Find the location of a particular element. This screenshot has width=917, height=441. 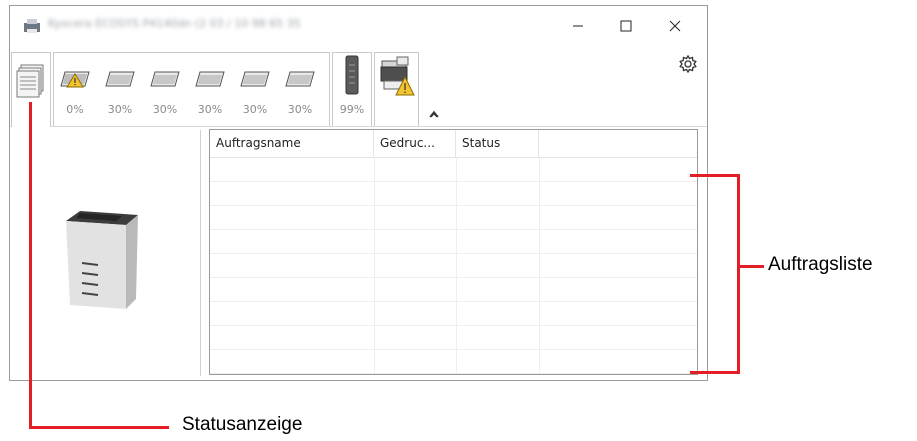

minimize-icon is located at coordinates (578, 26).